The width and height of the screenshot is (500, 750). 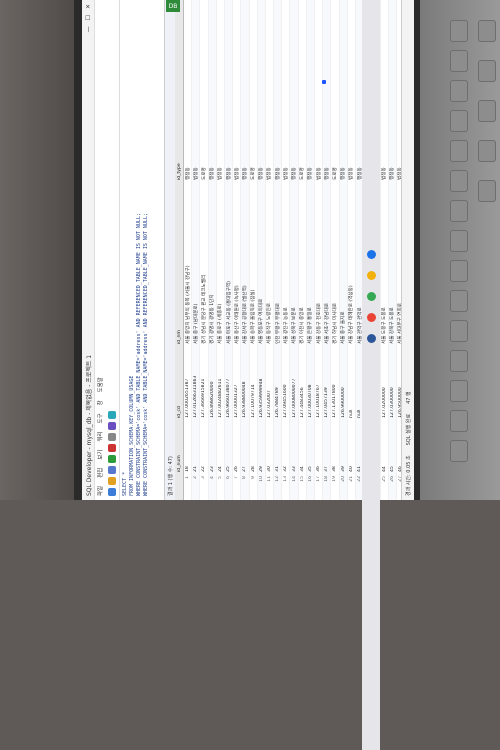 I want to click on table-cell: 127.09451600, so click(x=285, y=383).